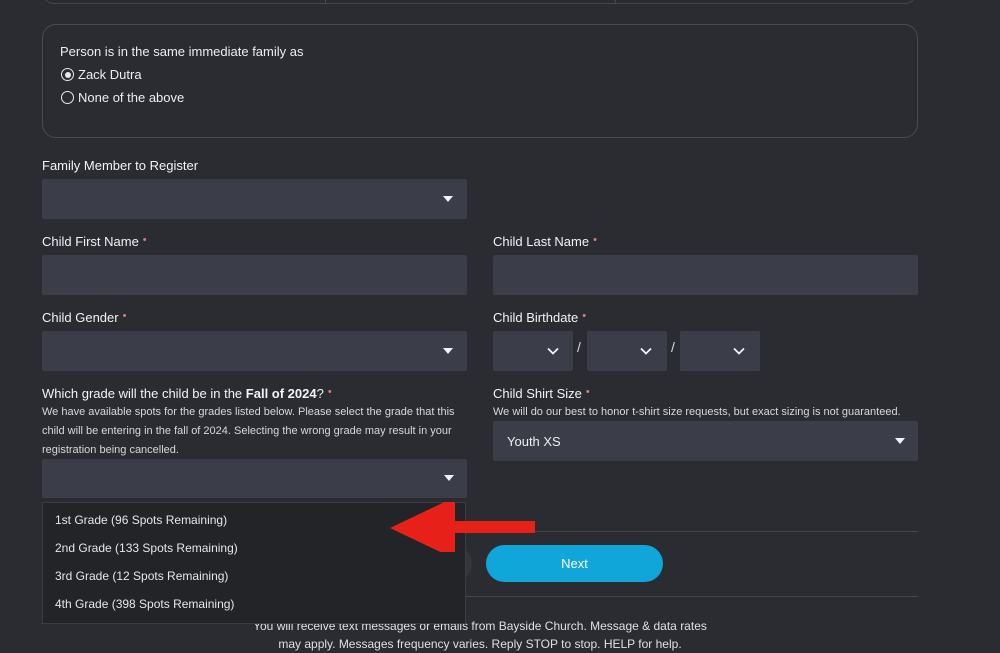  I want to click on red-arrow-annotation-icon, so click(462, 527).